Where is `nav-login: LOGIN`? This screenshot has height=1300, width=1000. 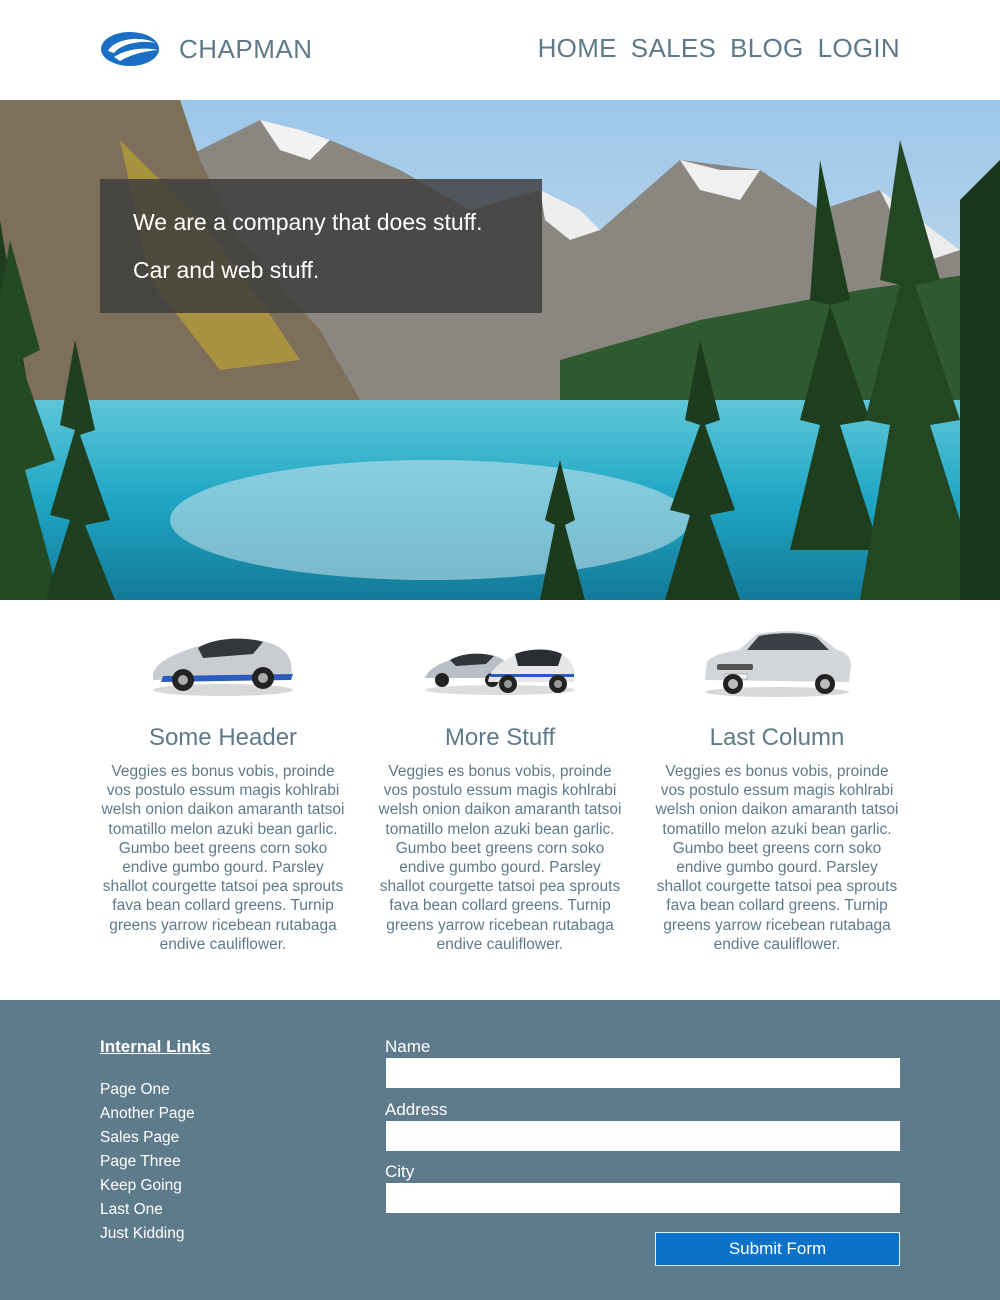
nav-login: LOGIN is located at coordinates (859, 48).